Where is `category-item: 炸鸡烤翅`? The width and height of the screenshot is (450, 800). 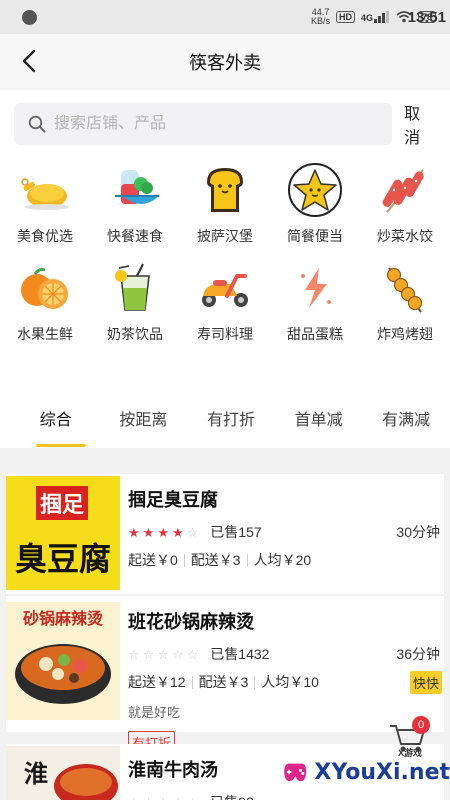
category-item: 炸鸡烤翅 is located at coordinates (405, 303).